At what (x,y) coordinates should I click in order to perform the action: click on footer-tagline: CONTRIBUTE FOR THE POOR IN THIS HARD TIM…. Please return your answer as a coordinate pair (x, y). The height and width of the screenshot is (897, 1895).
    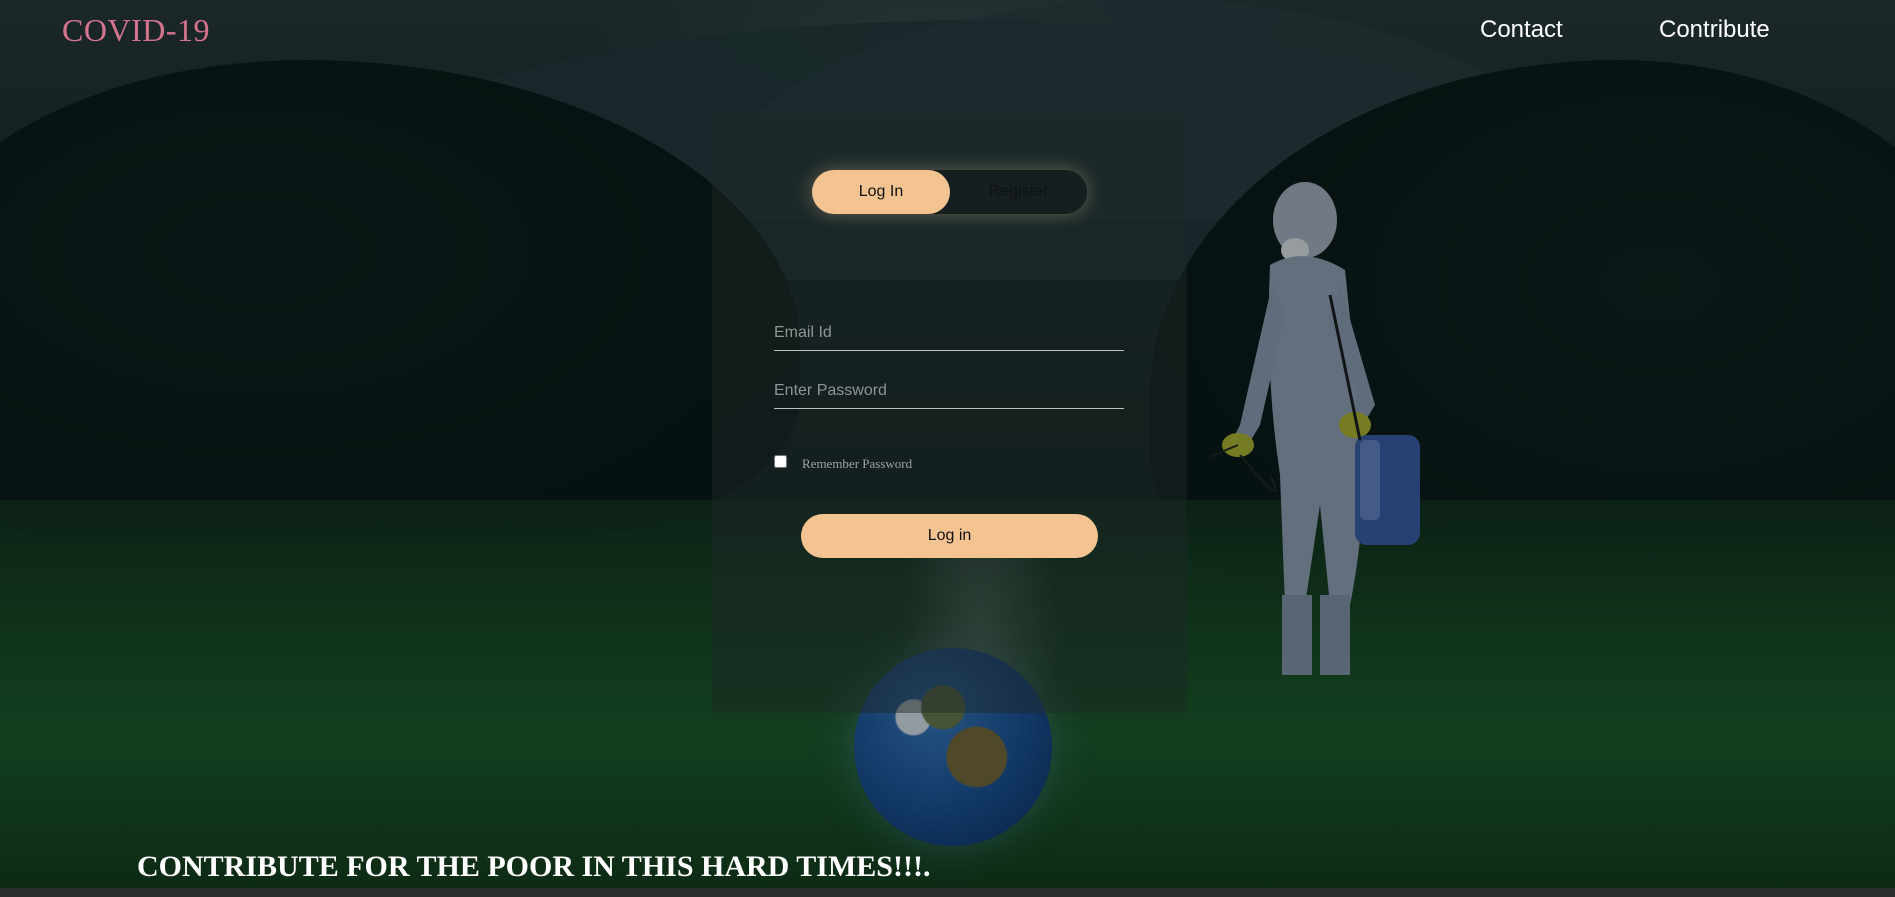
    Looking at the image, I should click on (534, 866).